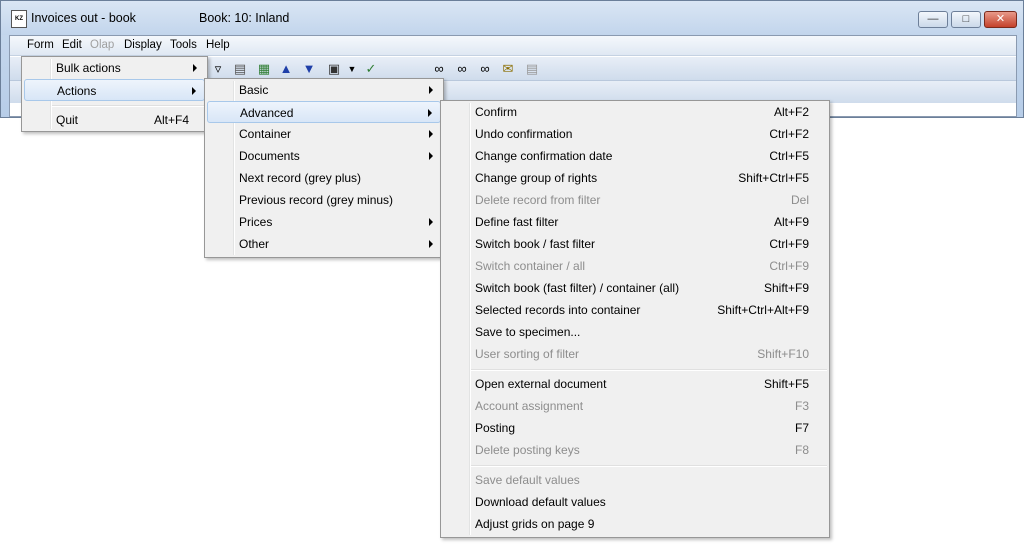 This screenshot has height=547, width=1024. Describe the element at coordinates (324, 200) in the screenshot. I see `menu-item-previous-record: Previous record (grey minus)` at that location.